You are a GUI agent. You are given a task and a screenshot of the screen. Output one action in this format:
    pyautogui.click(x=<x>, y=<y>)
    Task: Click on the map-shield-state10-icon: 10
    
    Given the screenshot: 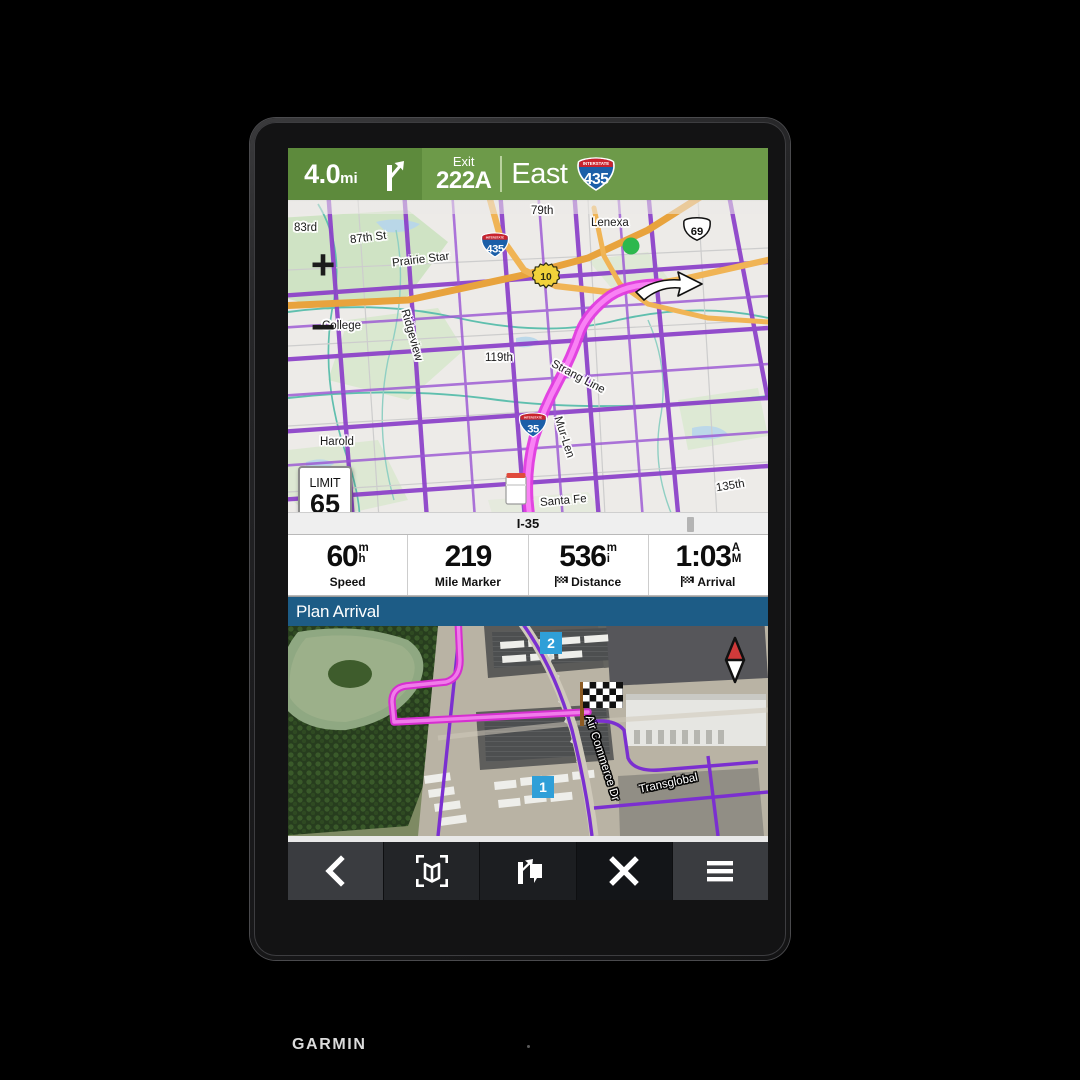 What is the action you would take?
    pyautogui.click(x=546, y=275)
    